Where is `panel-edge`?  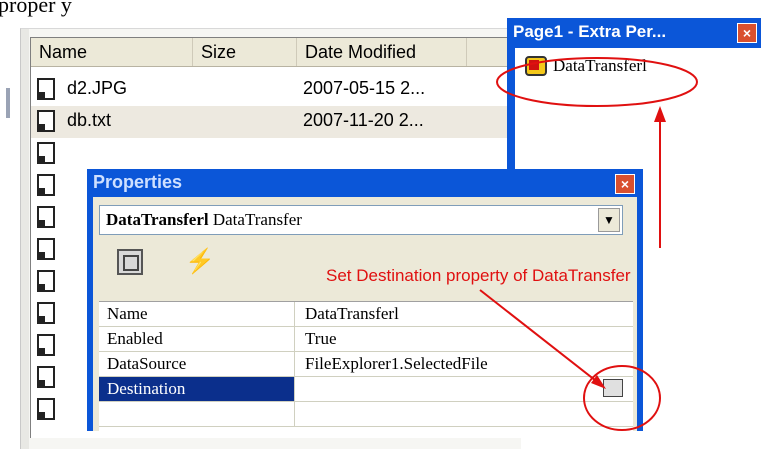
panel-edge is located at coordinates (25, 239).